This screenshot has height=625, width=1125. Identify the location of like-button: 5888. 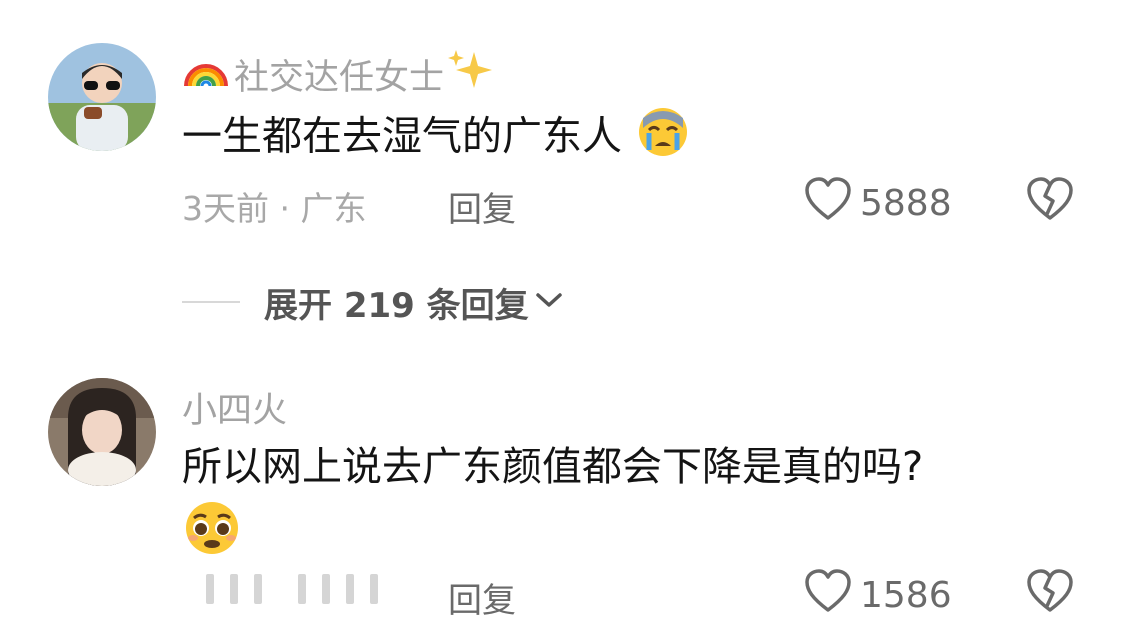
(878, 203).